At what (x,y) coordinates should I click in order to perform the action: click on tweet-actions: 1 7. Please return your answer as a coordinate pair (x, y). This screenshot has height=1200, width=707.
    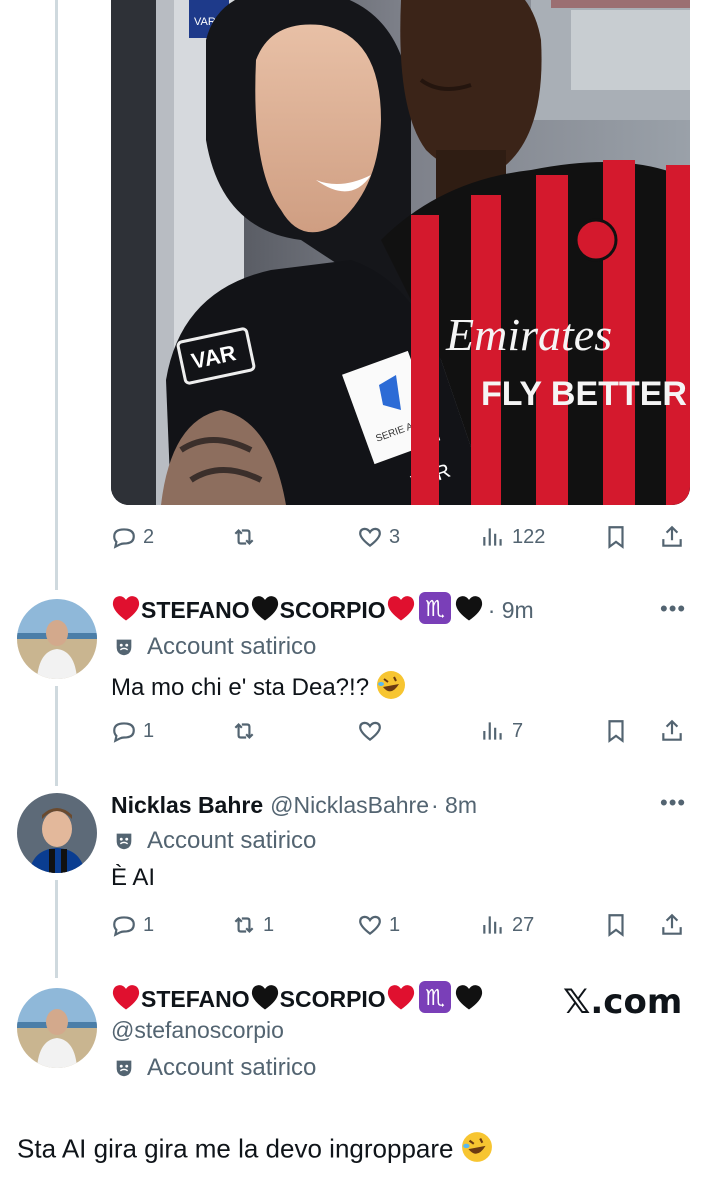
    Looking at the image, I should click on (400, 731).